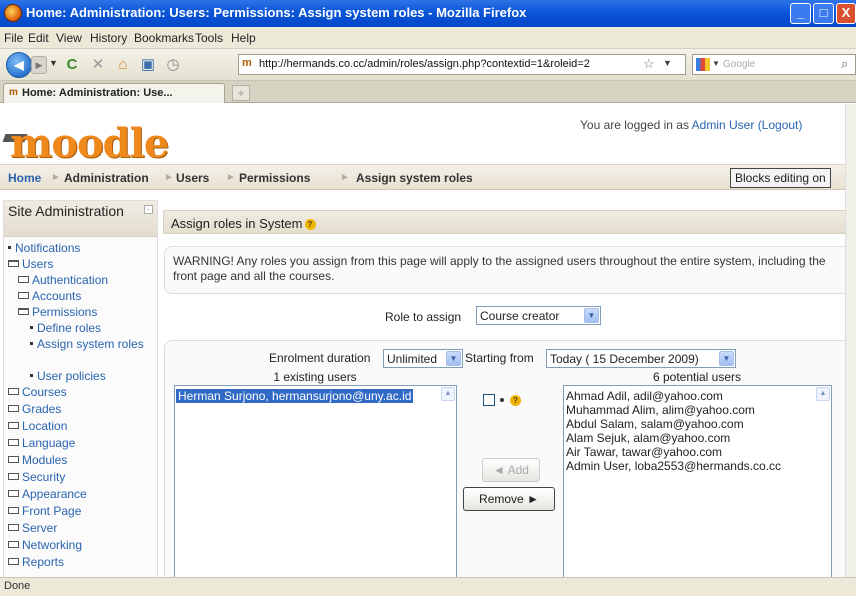 The width and height of the screenshot is (856, 596). What do you see at coordinates (648, 438) in the screenshot?
I see `list-item: Alam Sejuk, alam@yahoo.com` at bounding box center [648, 438].